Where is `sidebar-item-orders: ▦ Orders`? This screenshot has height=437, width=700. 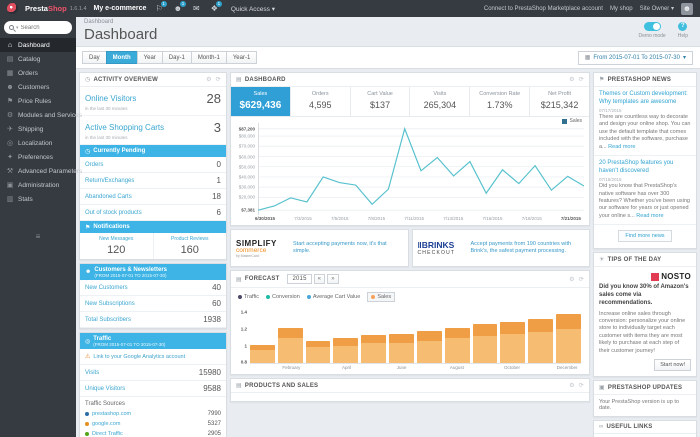
sidebar-item-orders: ▦ Orders is located at coordinates (38, 73).